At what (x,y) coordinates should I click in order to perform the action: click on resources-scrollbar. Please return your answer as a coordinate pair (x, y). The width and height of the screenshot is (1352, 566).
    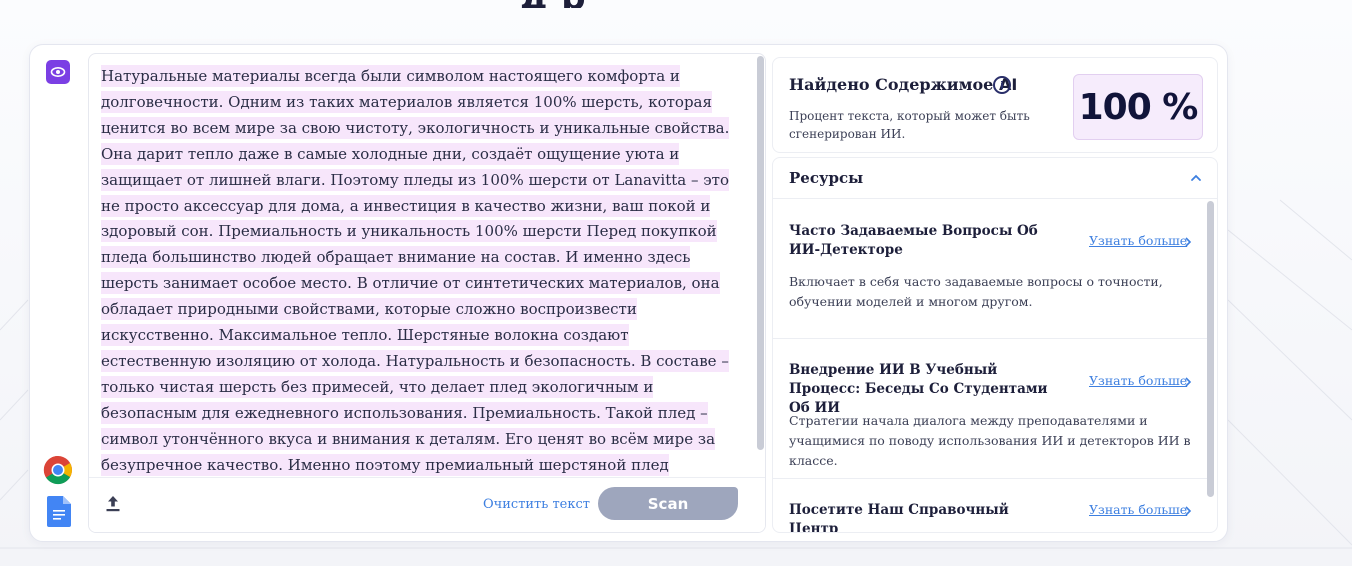
    Looking at the image, I should click on (1210, 349).